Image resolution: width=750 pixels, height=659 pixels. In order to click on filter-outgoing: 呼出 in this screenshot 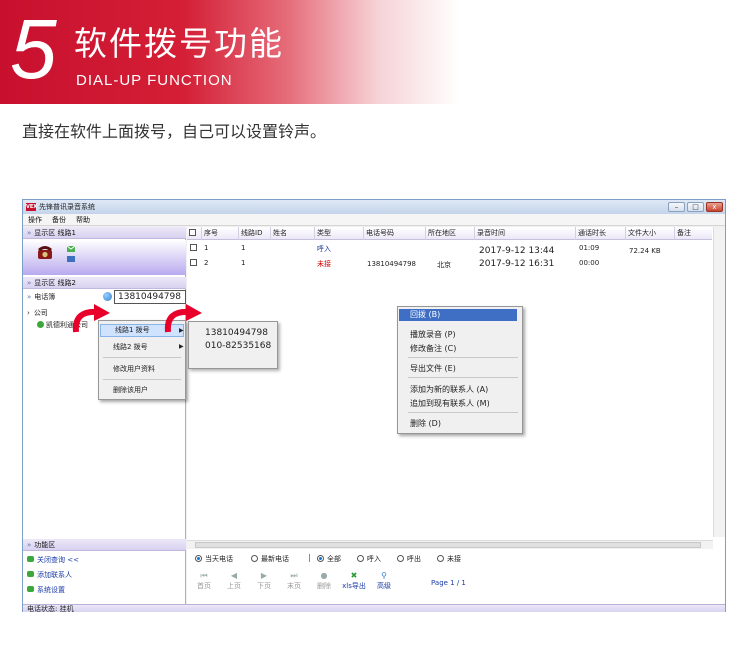, I will do `click(409, 559)`.